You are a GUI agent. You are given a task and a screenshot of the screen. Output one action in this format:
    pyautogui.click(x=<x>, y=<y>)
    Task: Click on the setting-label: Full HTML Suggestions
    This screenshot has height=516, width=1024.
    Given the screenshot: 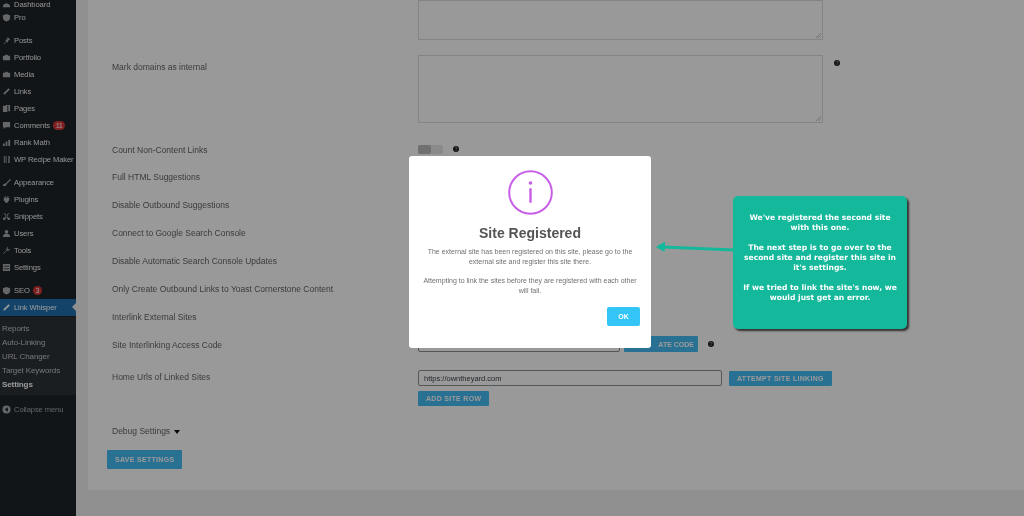 What is the action you would take?
    pyautogui.click(x=156, y=177)
    